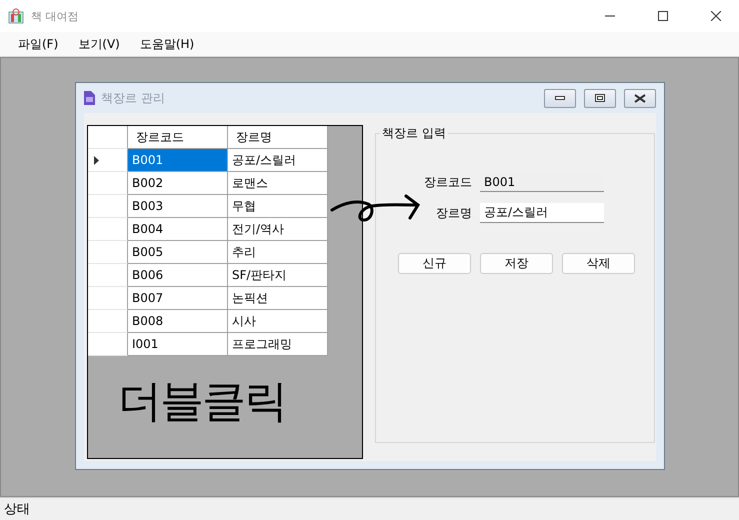 The image size is (739, 520). What do you see at coordinates (448, 182) in the screenshot?
I see `field-label: 장르코드` at bounding box center [448, 182].